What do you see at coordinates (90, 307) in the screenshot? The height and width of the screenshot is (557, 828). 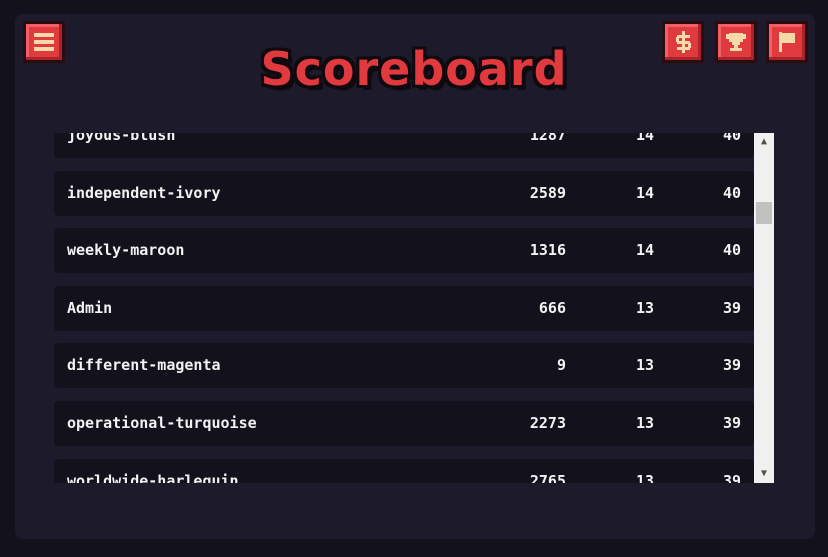 I see `team-name: Admin` at bounding box center [90, 307].